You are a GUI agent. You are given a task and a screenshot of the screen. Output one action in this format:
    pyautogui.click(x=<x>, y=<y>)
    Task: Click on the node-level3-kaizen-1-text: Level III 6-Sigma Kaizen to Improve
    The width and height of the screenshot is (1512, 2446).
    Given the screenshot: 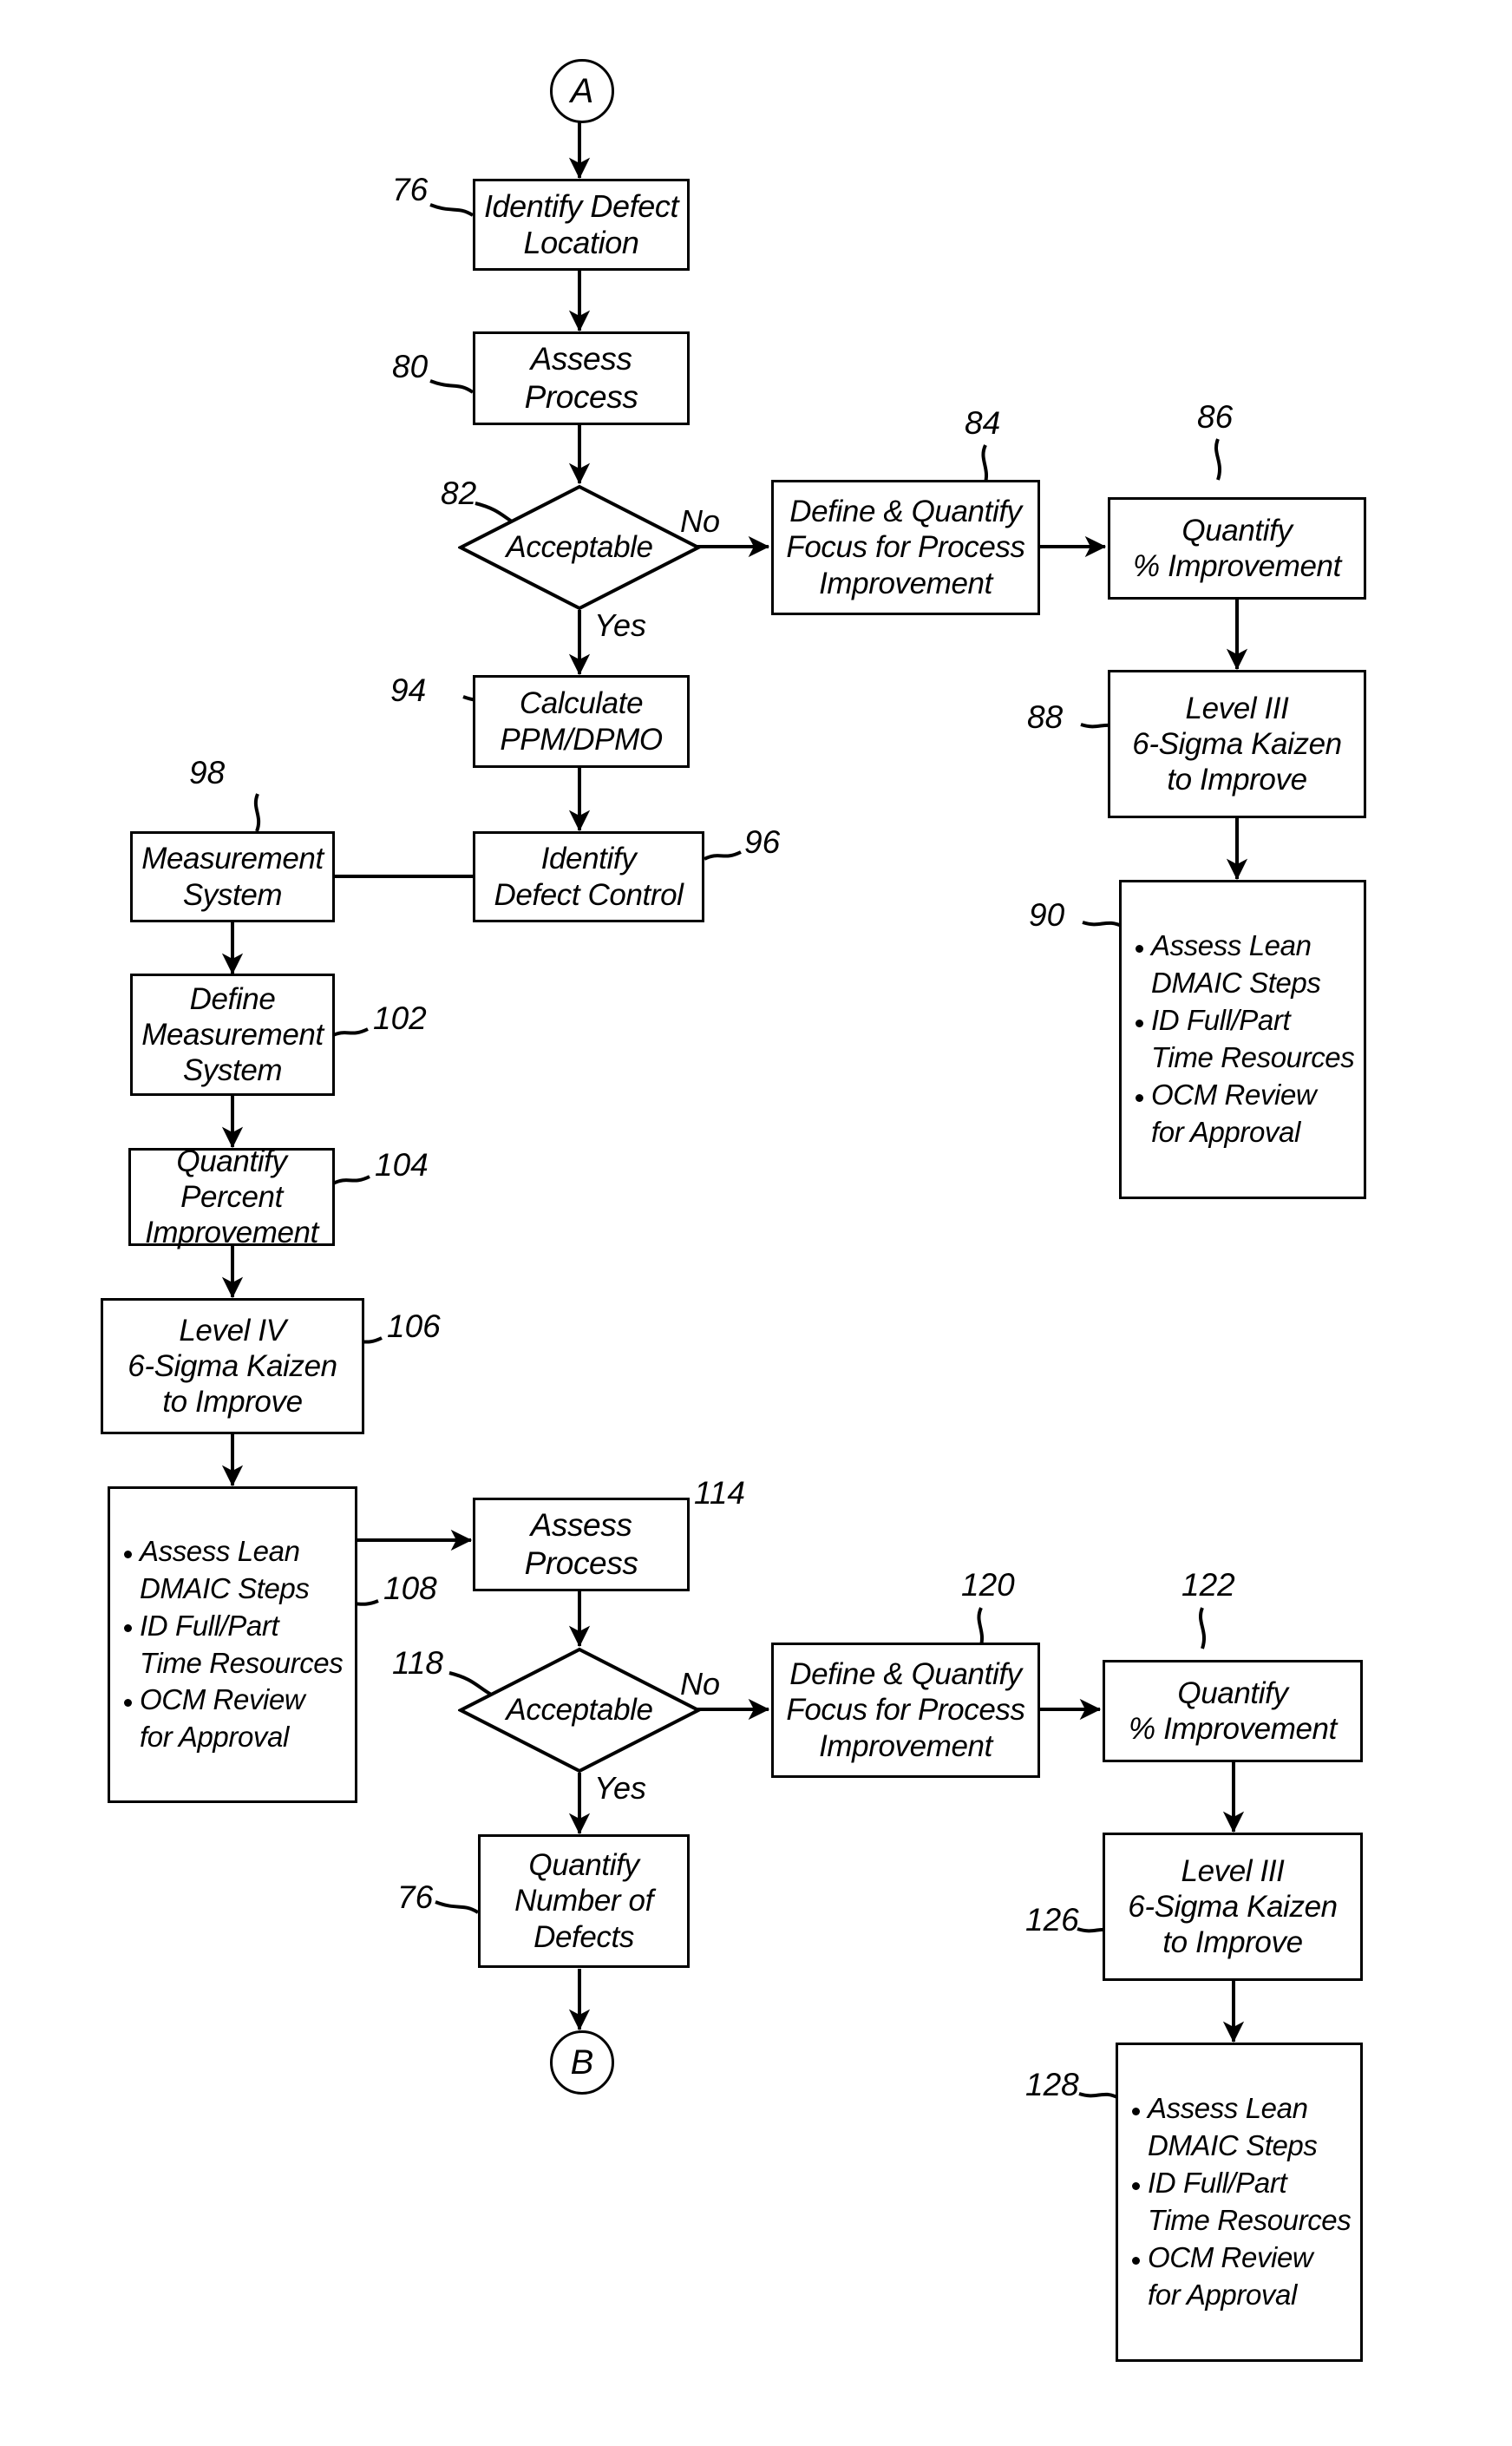 What is the action you would take?
    pyautogui.click(x=1237, y=744)
    